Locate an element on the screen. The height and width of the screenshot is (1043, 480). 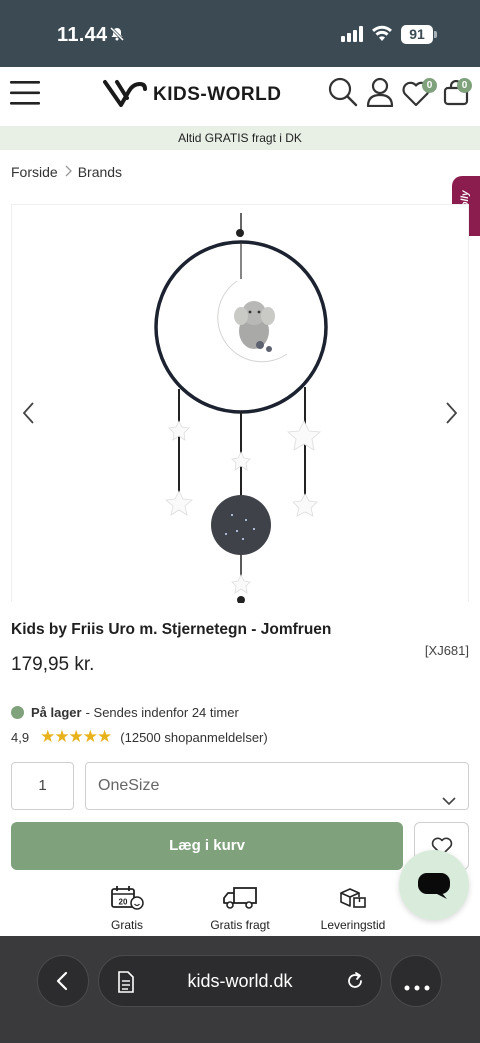
feature-item-delivery-time: Leveringstid is located at coordinates (353, 908).